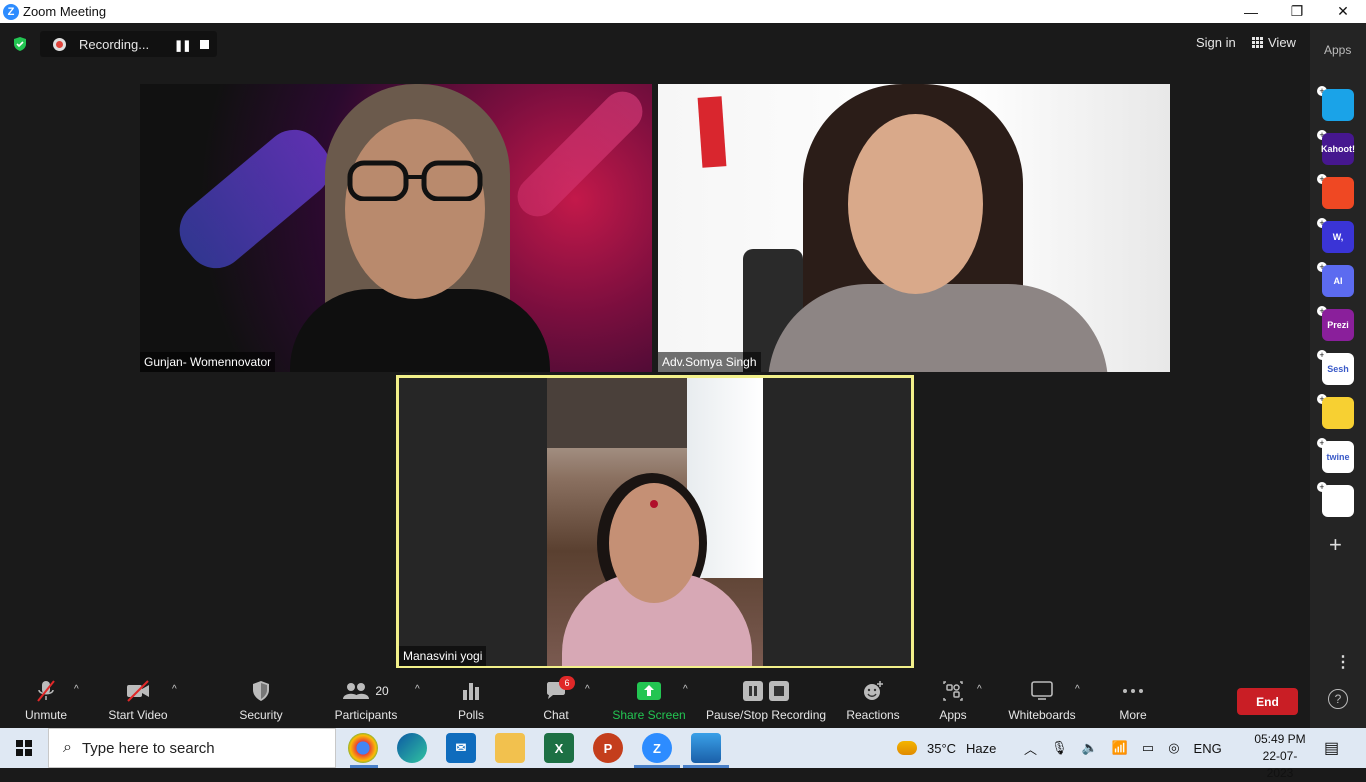 This screenshot has width=1366, height=782. Describe the element at coordinates (1077, 689) in the screenshot. I see `whiteboards-options-caret: ^` at that location.